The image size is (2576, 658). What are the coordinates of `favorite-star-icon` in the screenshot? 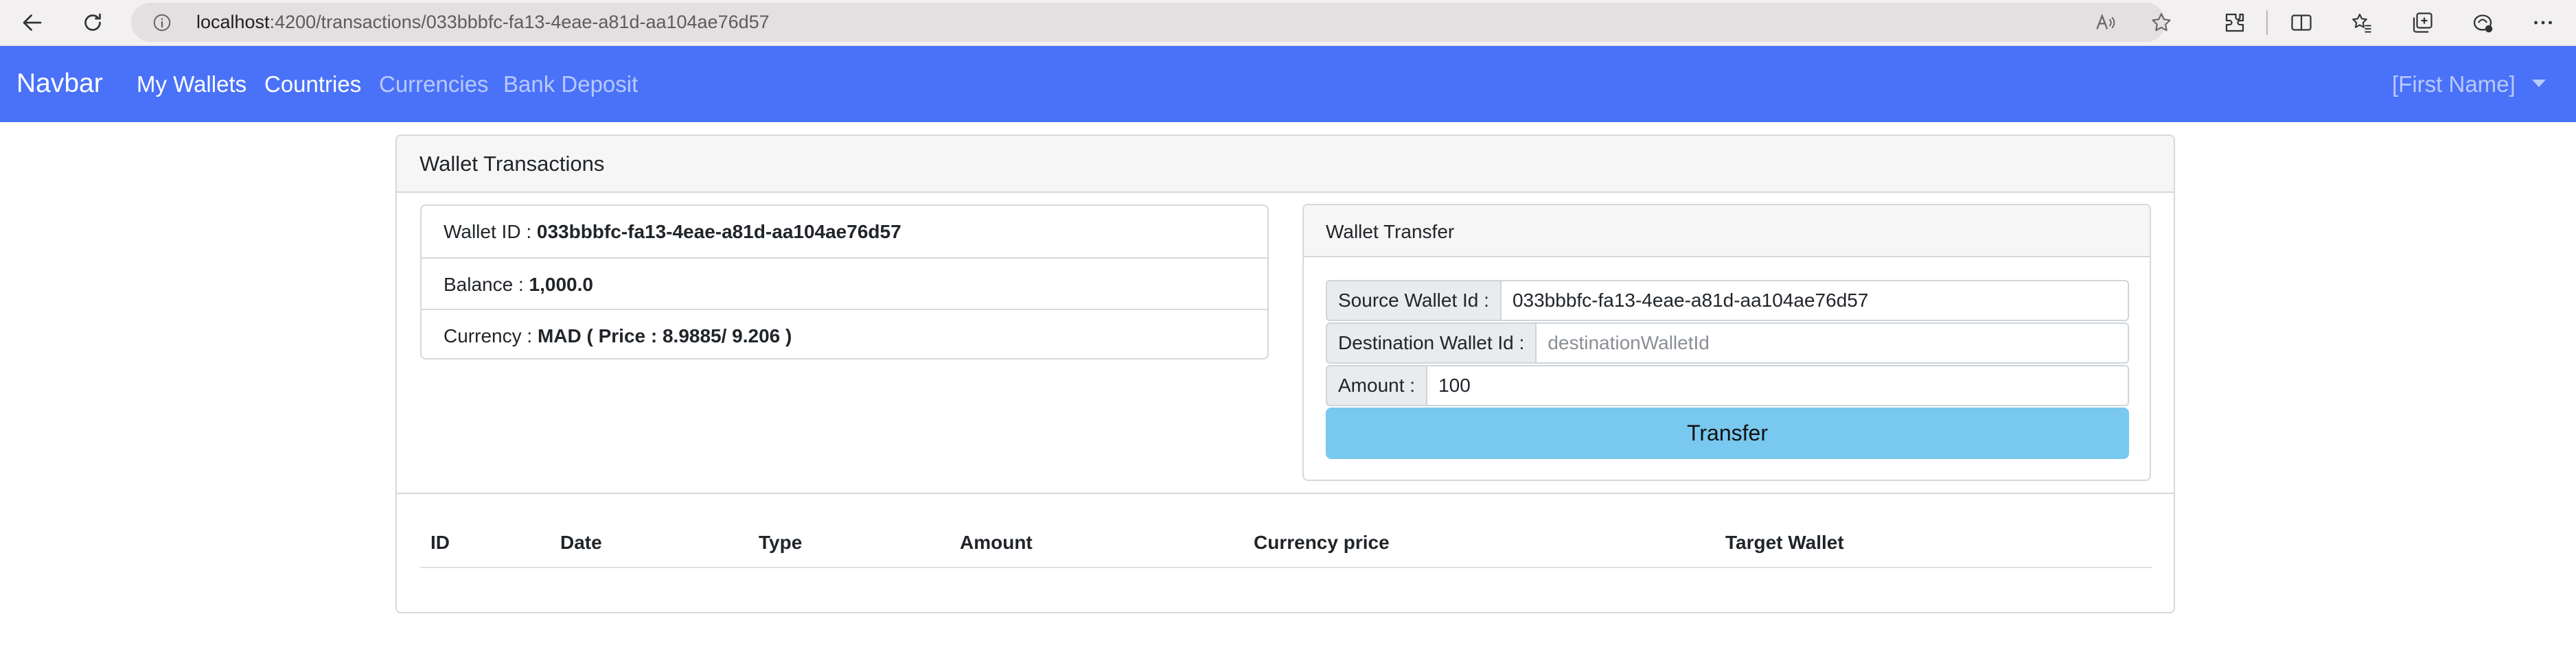 It's located at (2161, 22).